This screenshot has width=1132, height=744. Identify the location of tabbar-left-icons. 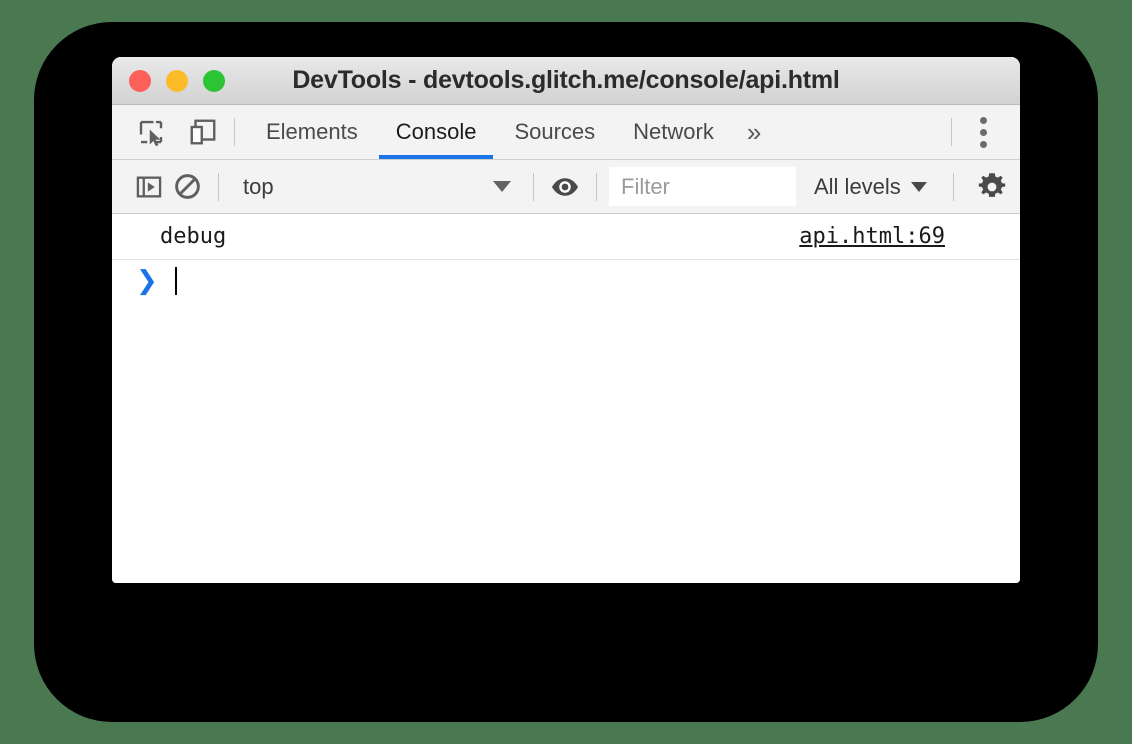
(167, 132).